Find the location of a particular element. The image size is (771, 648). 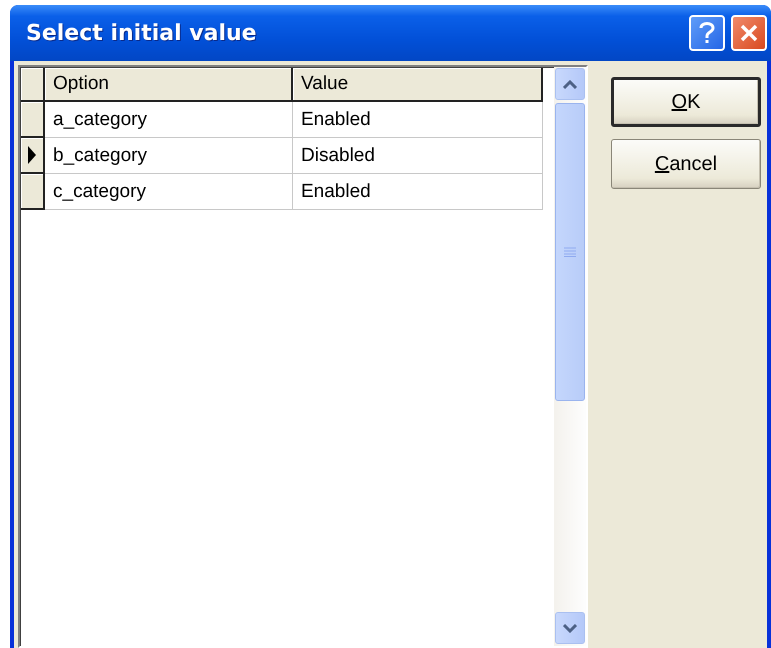

window-title: Select initial value is located at coordinates (142, 33).